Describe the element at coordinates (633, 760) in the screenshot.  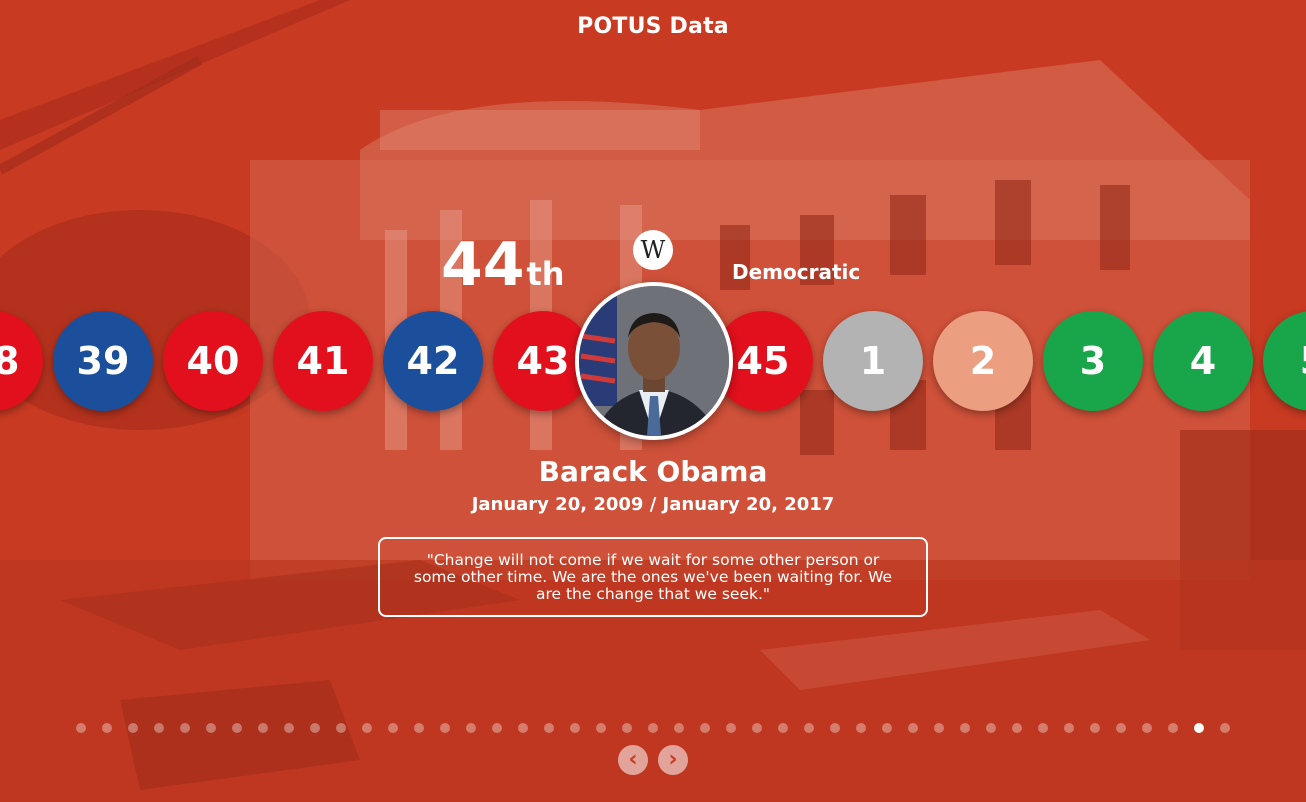
I see `prev-arrow-icon: ‹` at that location.